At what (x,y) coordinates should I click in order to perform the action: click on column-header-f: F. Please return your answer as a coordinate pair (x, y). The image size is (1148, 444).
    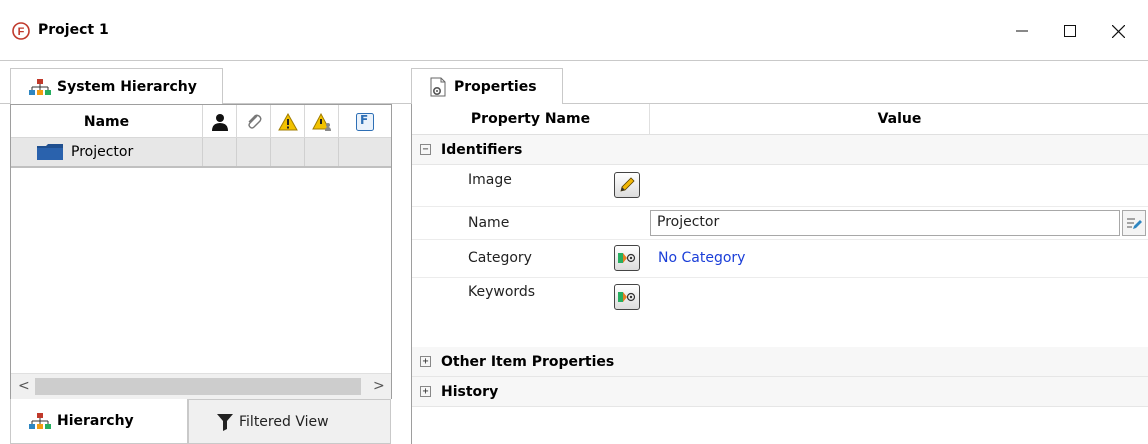
    Looking at the image, I should click on (365, 121).